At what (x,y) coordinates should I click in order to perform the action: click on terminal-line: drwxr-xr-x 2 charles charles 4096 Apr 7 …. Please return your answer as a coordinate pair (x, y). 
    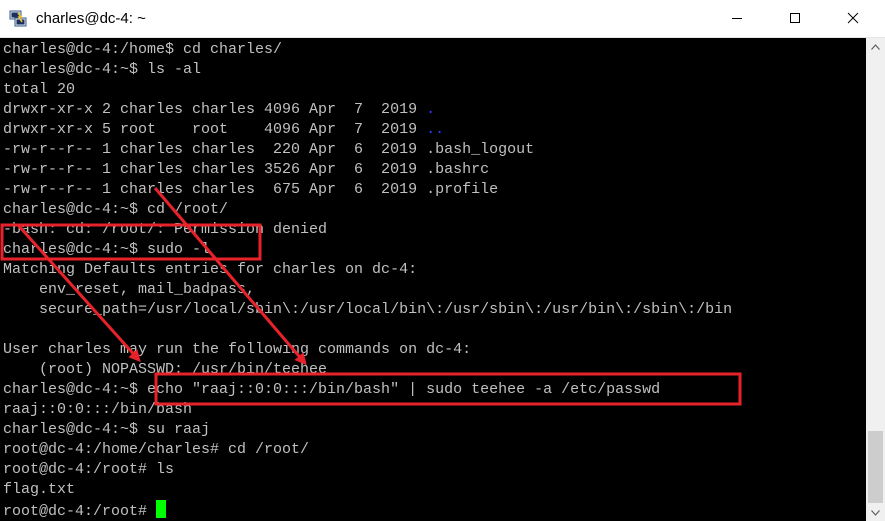
    Looking at the image, I should click on (219, 109).